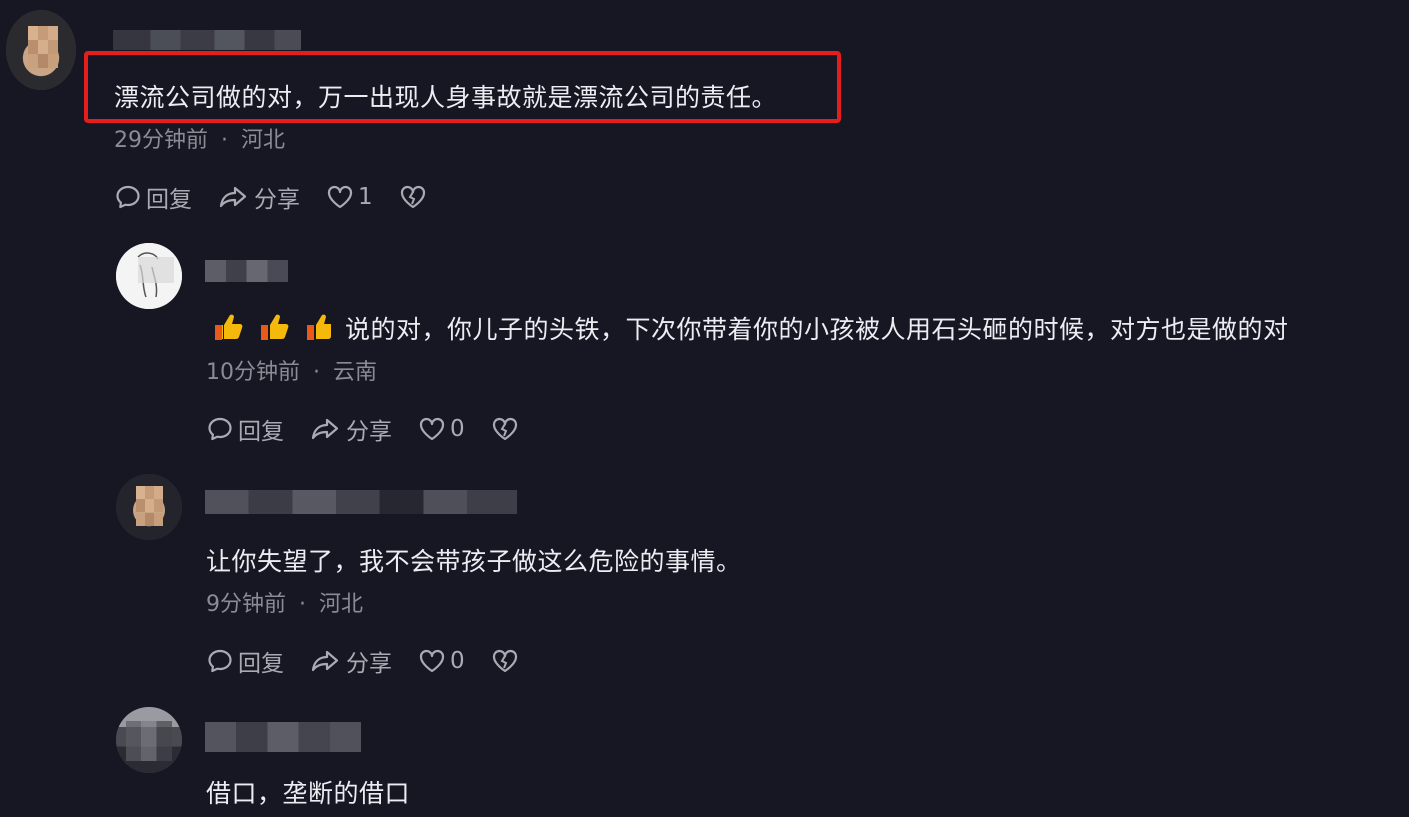 The height and width of the screenshot is (817, 1409). What do you see at coordinates (253, 372) in the screenshot?
I see `comment-time: 10分钟前` at bounding box center [253, 372].